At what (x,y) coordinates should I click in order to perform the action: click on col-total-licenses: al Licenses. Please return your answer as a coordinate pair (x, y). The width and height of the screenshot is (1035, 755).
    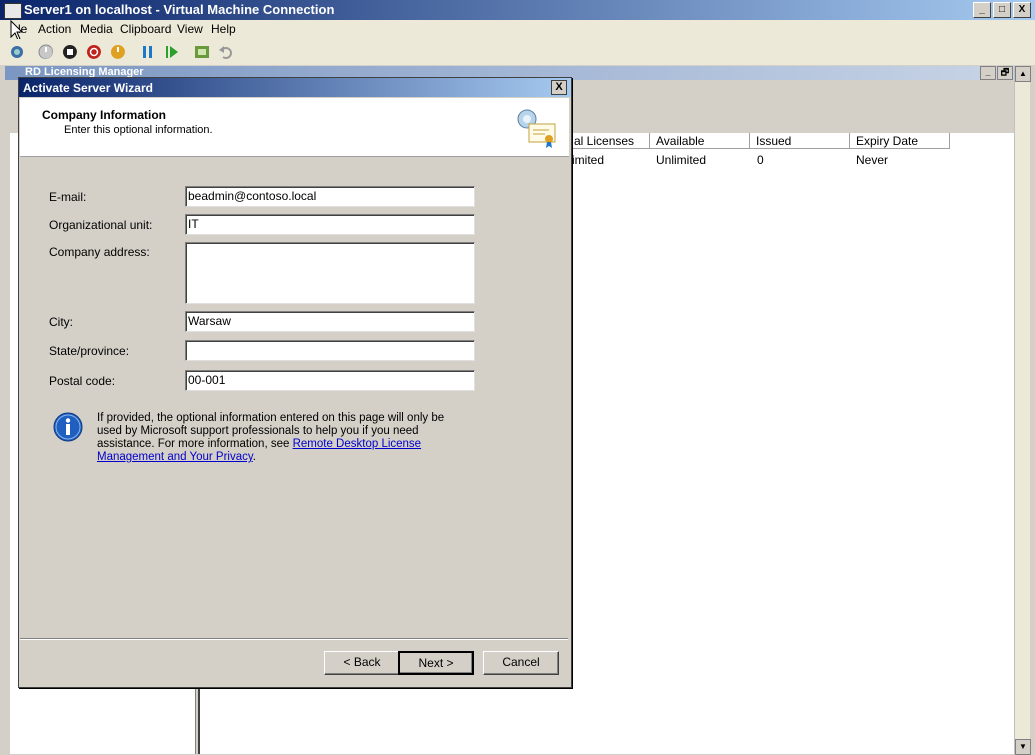
    Looking at the image, I should click on (609, 141).